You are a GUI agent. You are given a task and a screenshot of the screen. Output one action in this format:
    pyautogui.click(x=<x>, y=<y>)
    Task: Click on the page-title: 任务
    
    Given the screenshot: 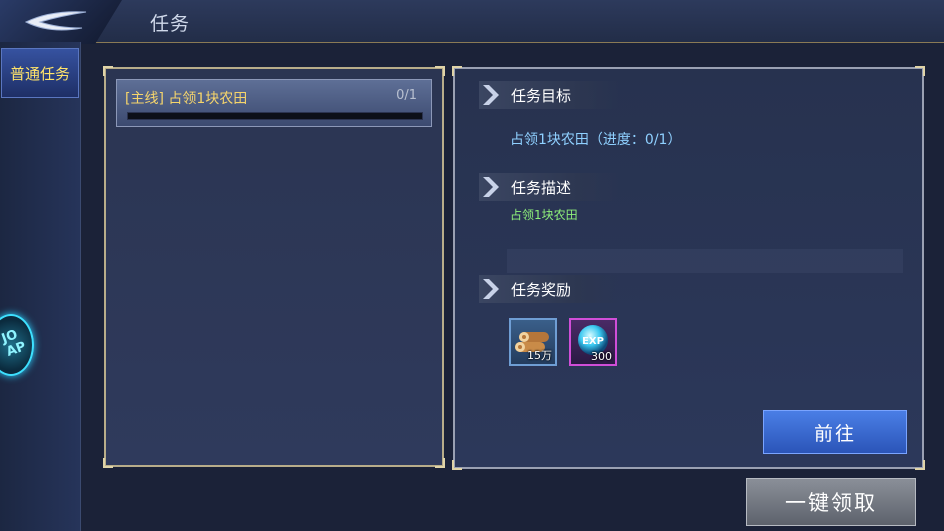 What is the action you would take?
    pyautogui.click(x=170, y=24)
    